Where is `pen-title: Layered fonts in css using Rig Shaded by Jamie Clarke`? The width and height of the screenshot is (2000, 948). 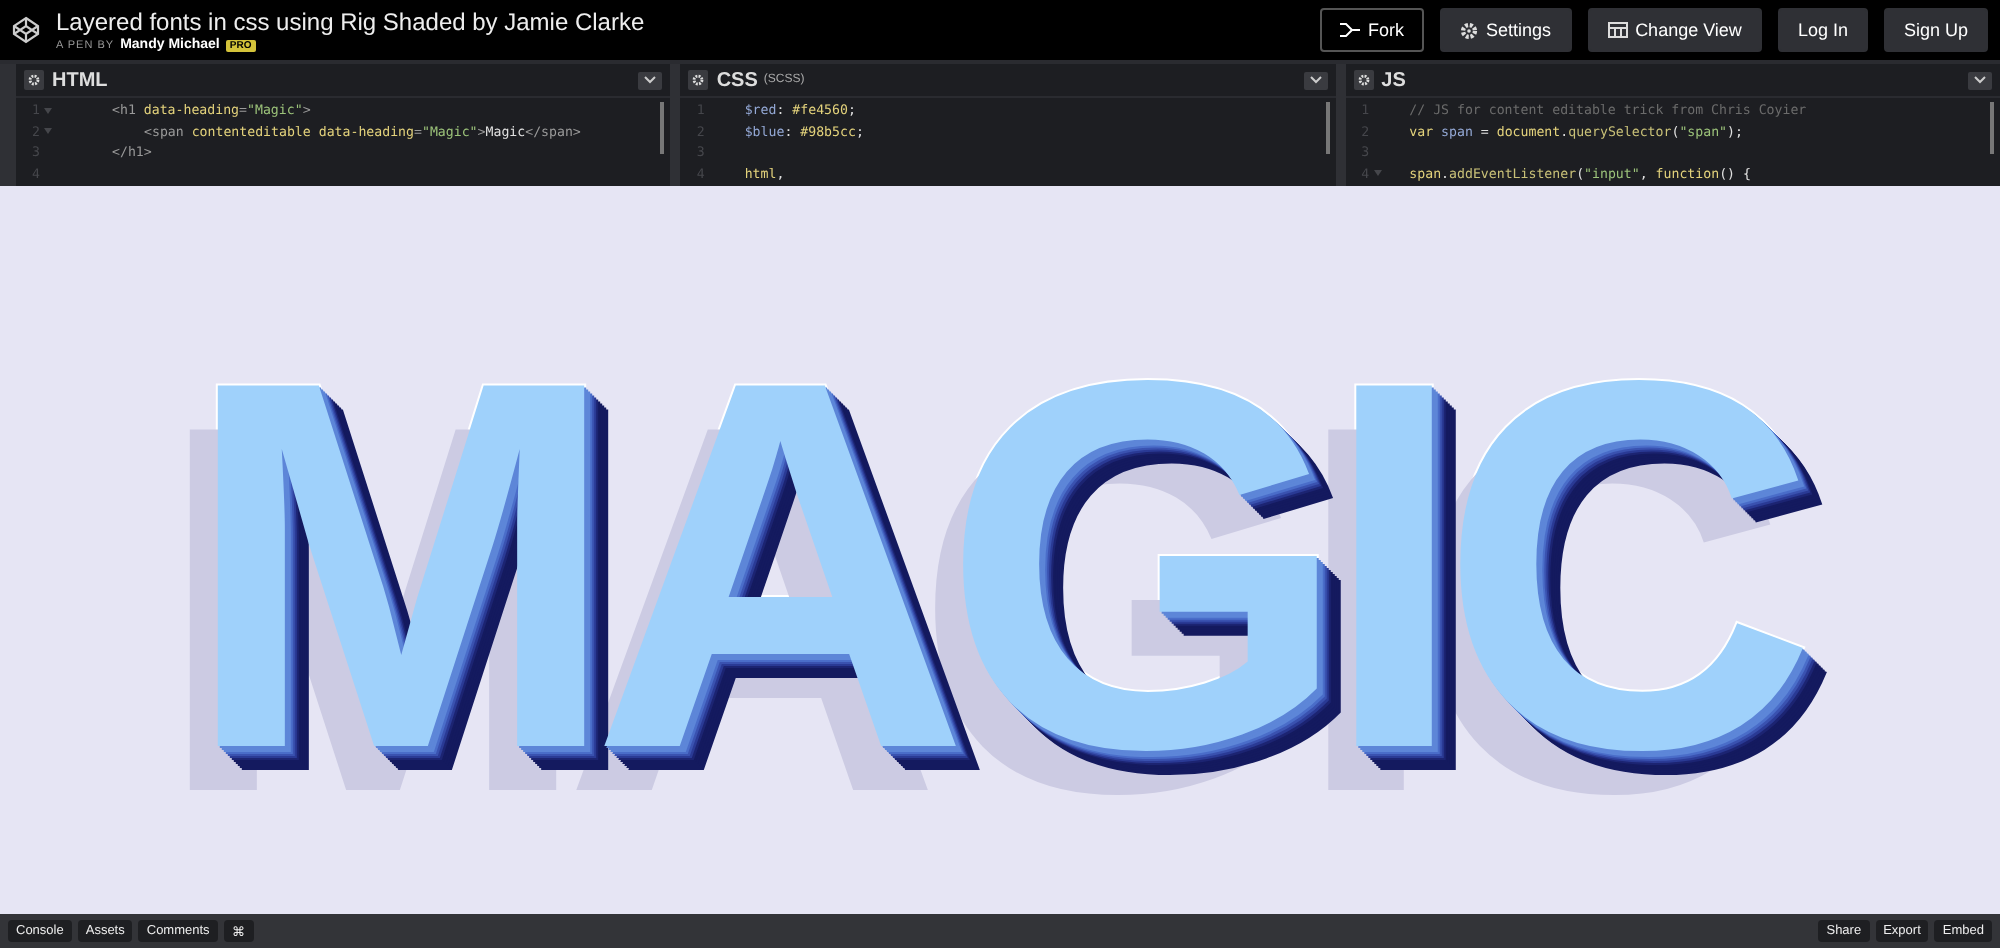 pen-title: Layered fonts in css using Rig Shaded by Jamie Clarke is located at coordinates (351, 22).